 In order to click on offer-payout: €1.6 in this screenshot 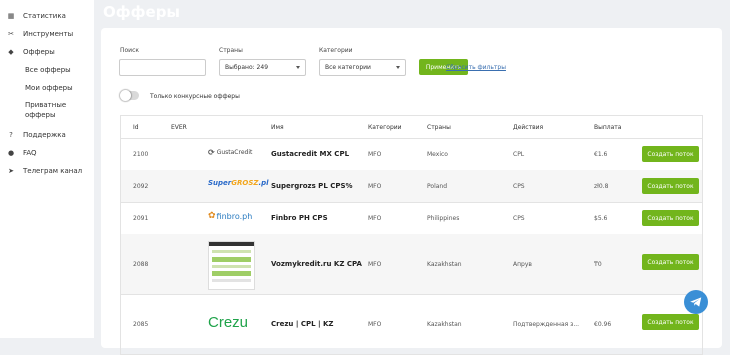, I will do `click(601, 154)`.